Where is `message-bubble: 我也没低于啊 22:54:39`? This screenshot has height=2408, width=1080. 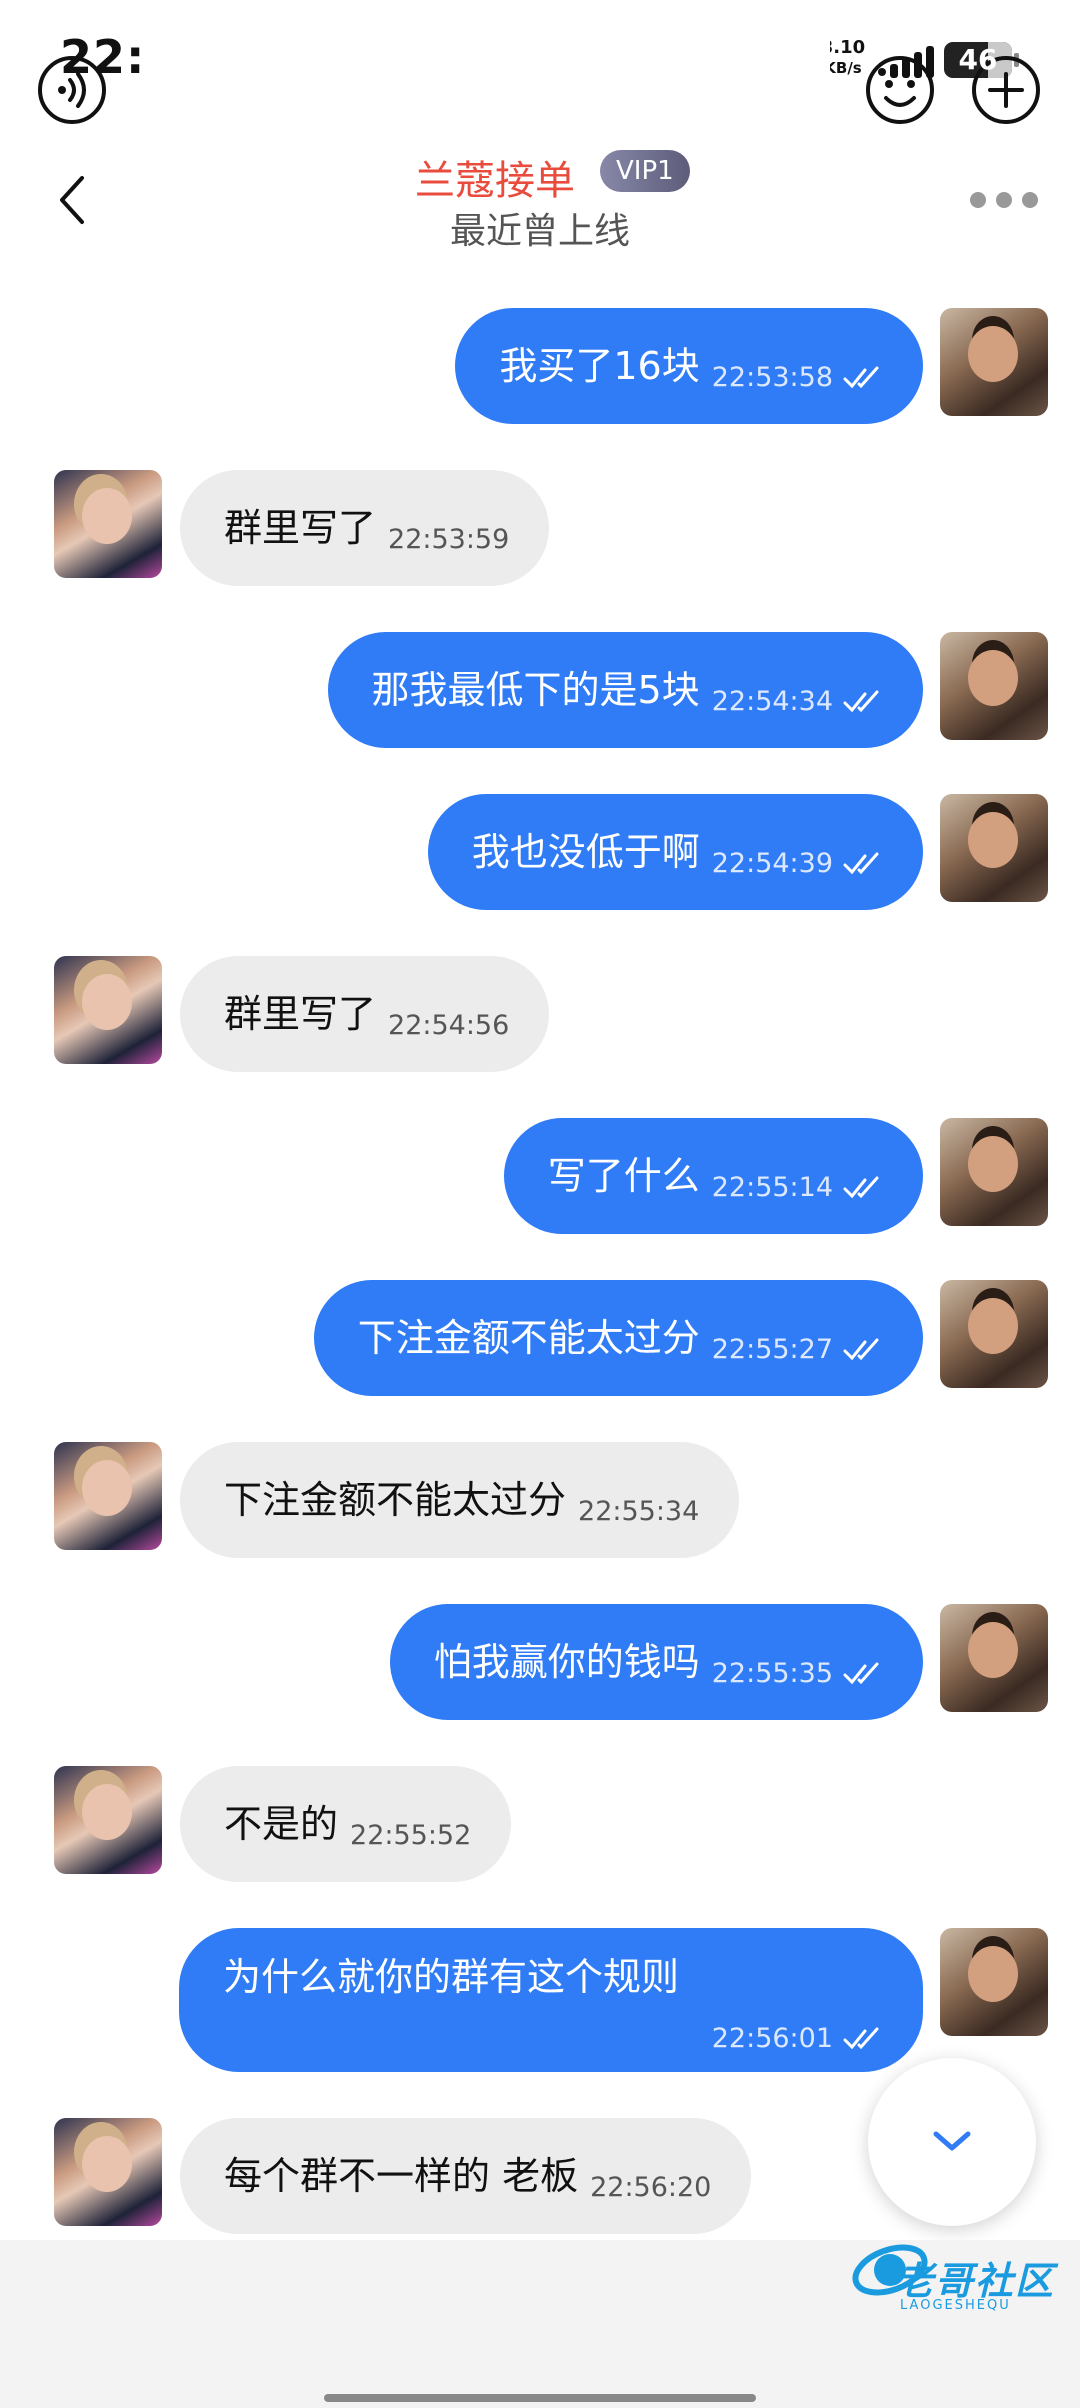 message-bubble: 我也没低于啊 22:54:39 is located at coordinates (675, 852).